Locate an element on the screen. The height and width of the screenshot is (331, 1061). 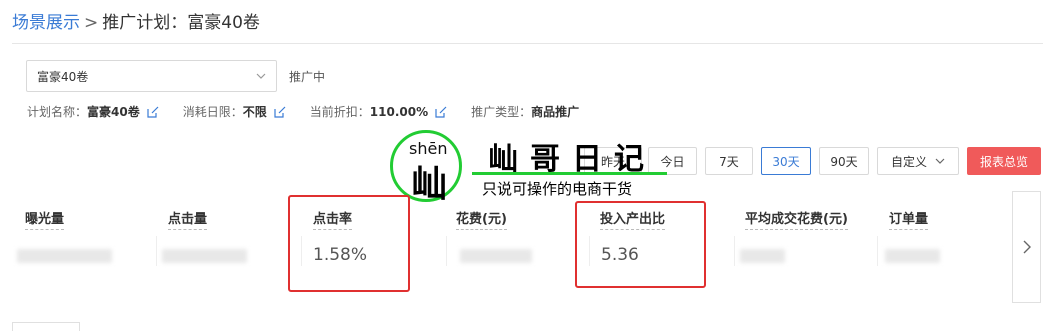
metric-value-avg-deal-cost-blurred is located at coordinates (762, 256).